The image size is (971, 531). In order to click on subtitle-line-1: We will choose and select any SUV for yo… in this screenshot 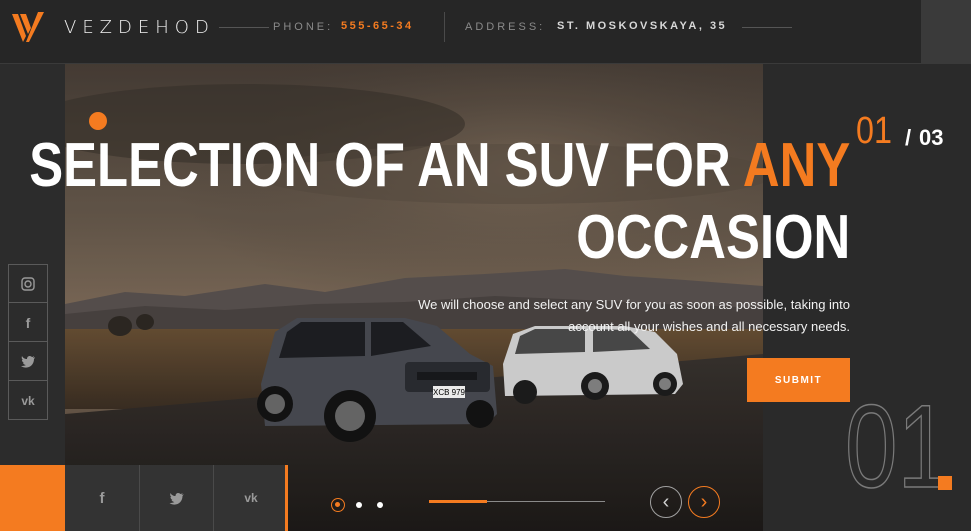, I will do `click(634, 304)`.